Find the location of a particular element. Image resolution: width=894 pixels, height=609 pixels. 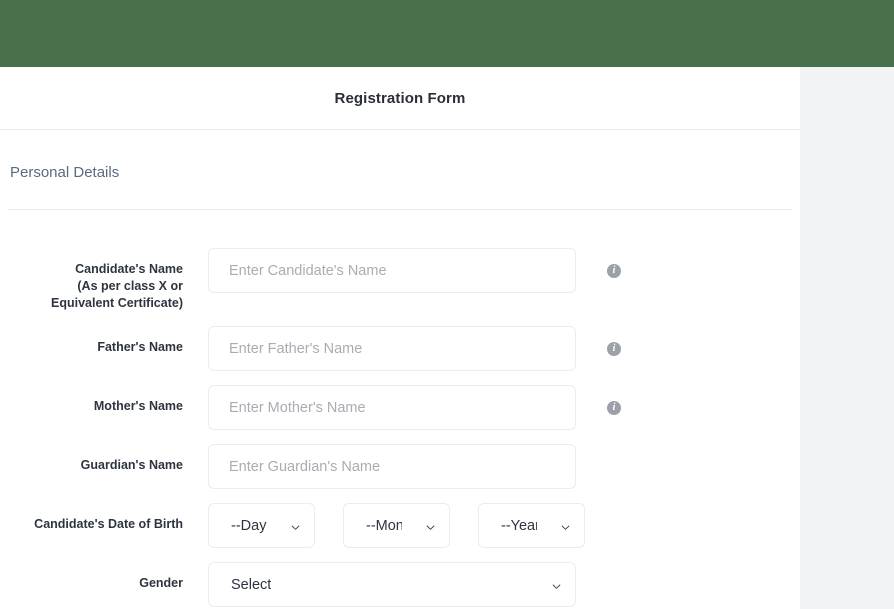

dob-select-group: --Day --Month is located at coordinates (396, 525).